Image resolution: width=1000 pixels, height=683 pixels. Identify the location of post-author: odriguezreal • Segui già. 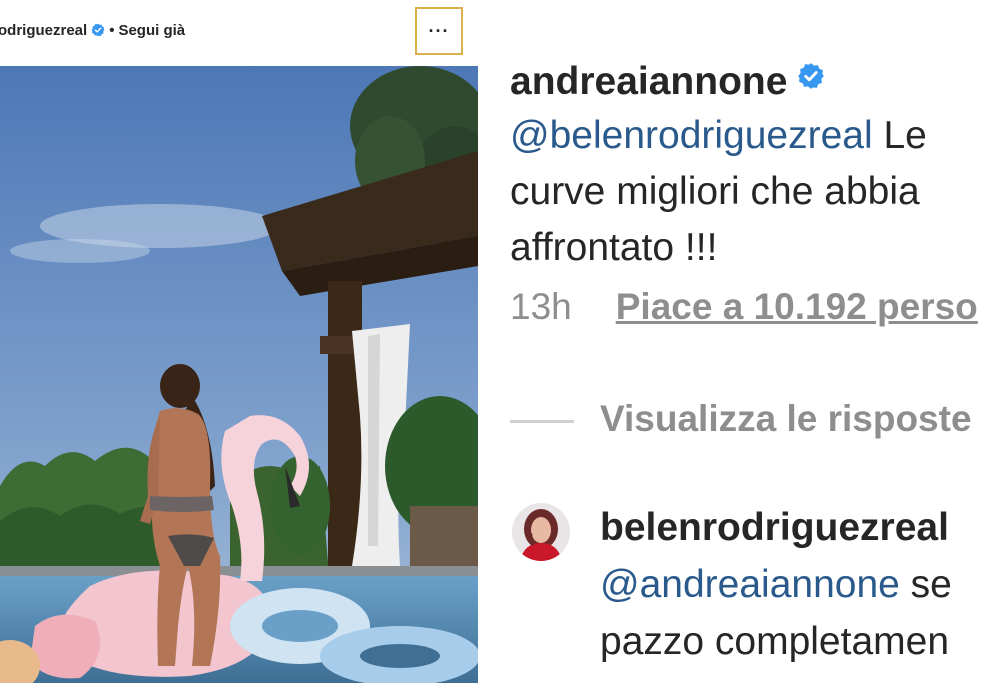
(92, 31).